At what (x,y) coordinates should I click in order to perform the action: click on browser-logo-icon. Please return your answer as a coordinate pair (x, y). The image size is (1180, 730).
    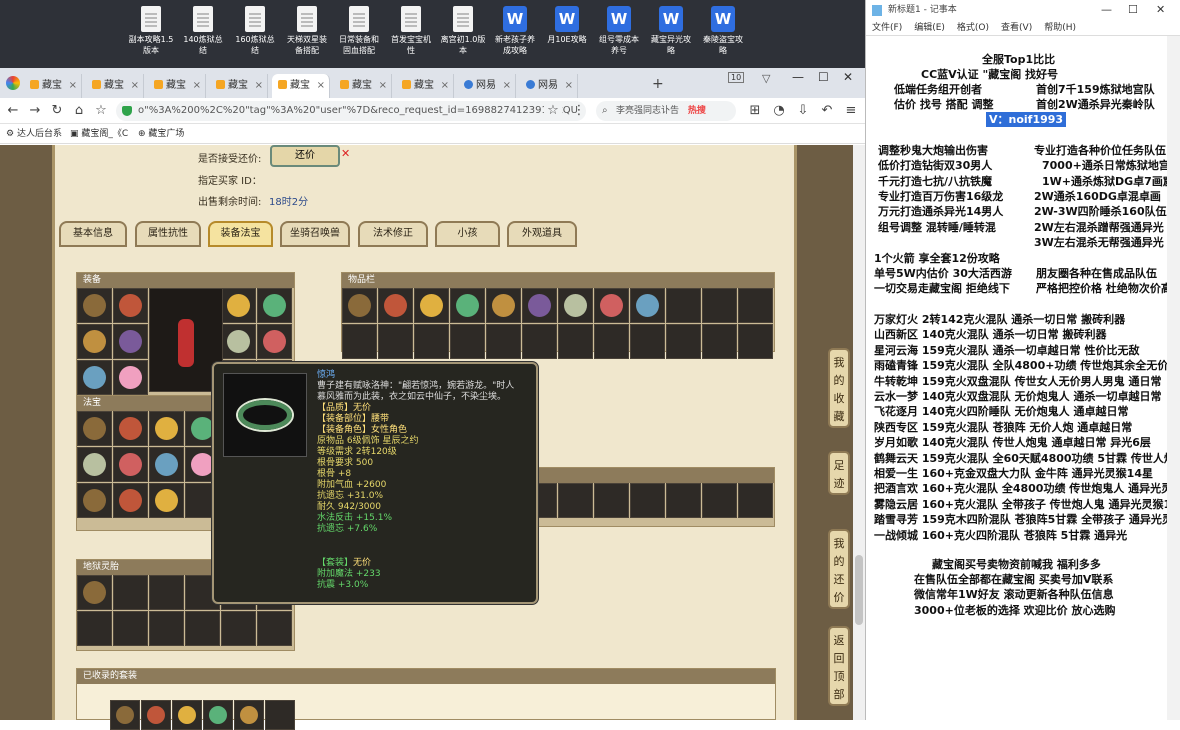
    Looking at the image, I should click on (13, 83).